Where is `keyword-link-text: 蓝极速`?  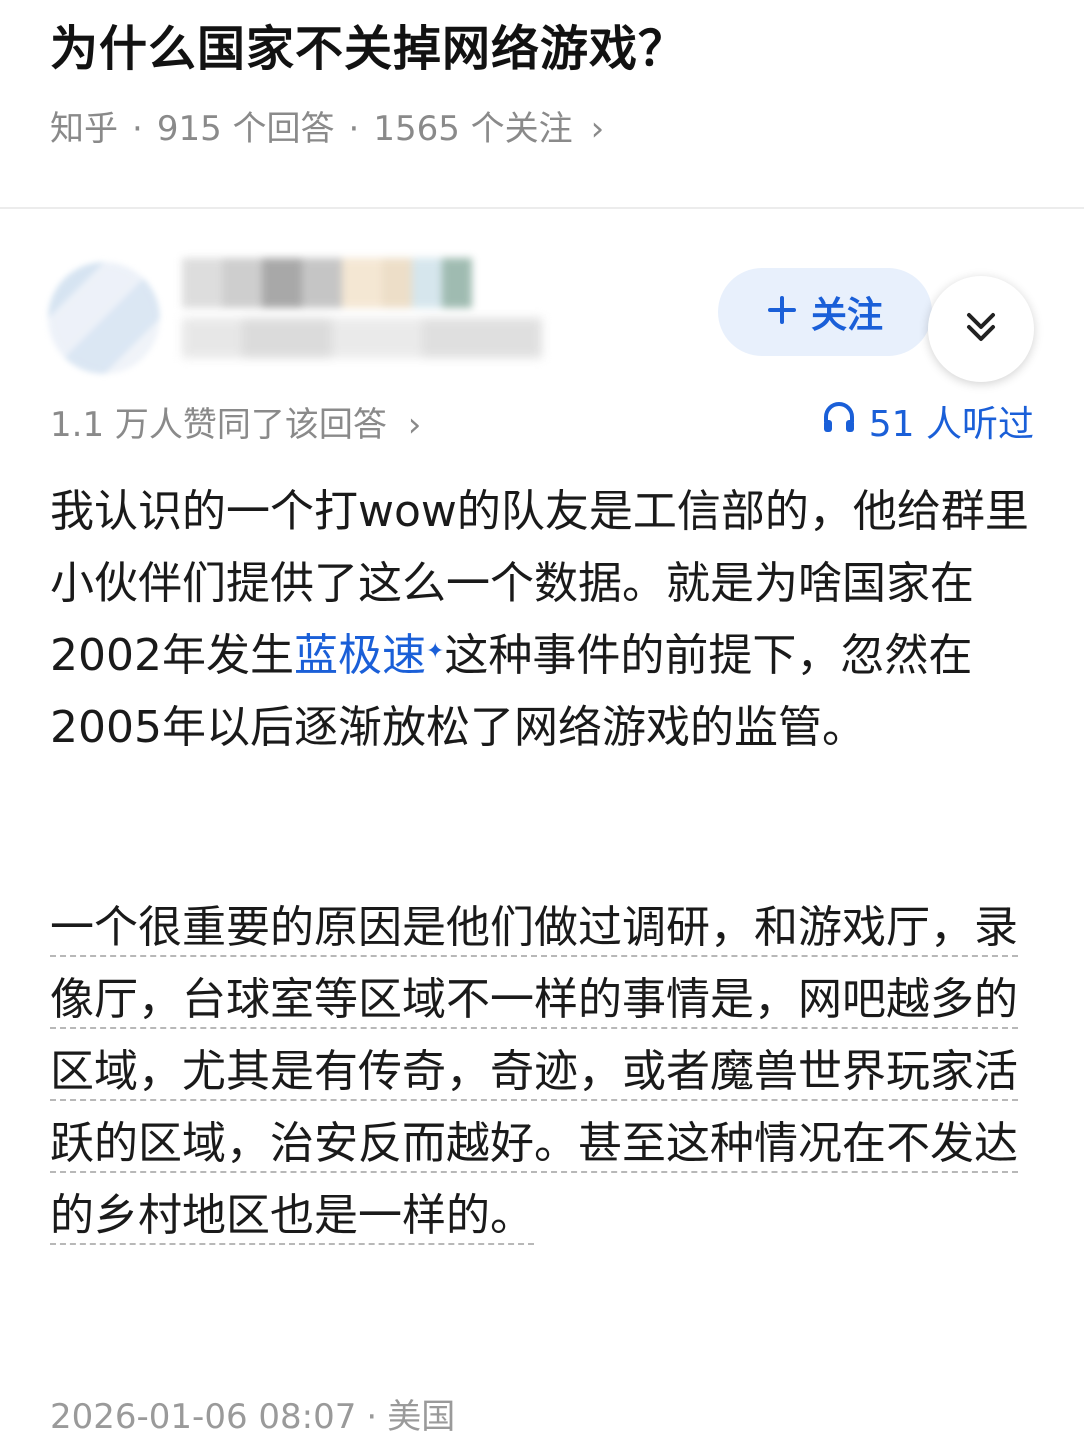 keyword-link-text: 蓝极速 is located at coordinates (359, 655).